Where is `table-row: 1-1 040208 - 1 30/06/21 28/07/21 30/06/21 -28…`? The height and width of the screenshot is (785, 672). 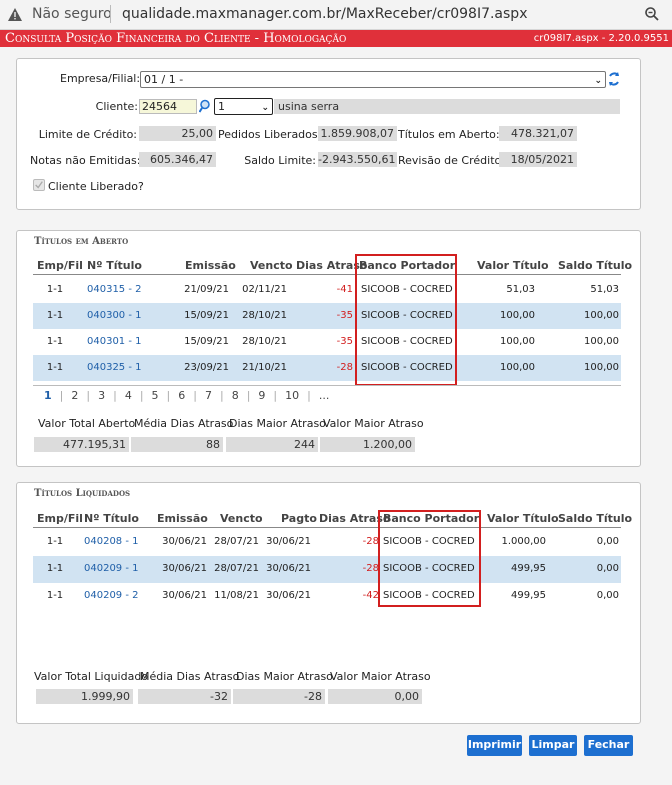 table-row: 1-1 040208 - 1 30/06/21 28/07/21 30/06/21 -28… is located at coordinates (327, 542).